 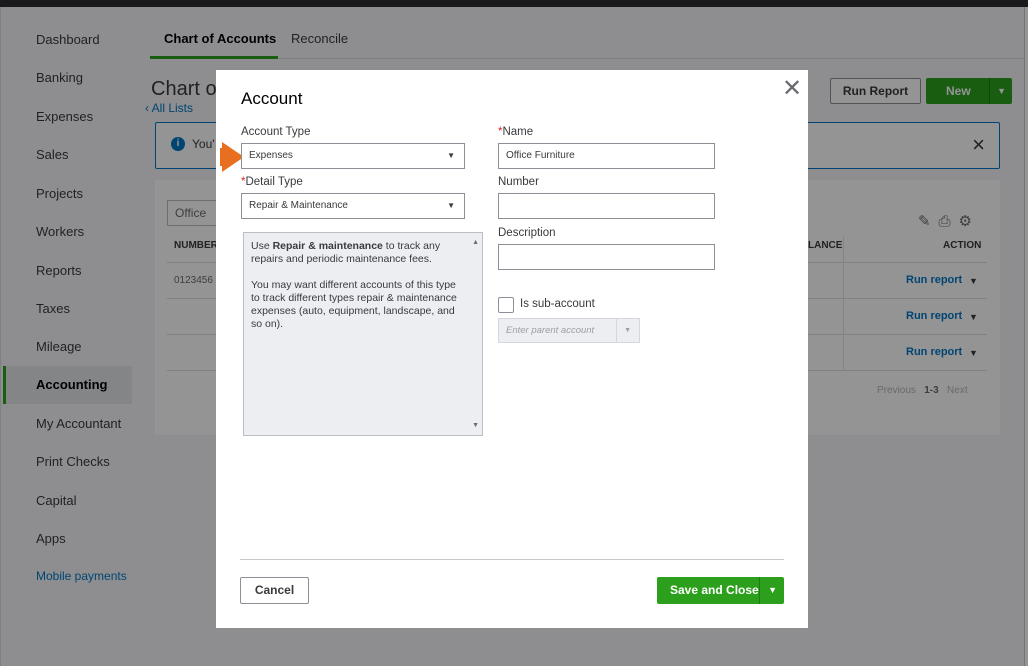 I want to click on desc-text-pre: Use, so click(x=262, y=246).